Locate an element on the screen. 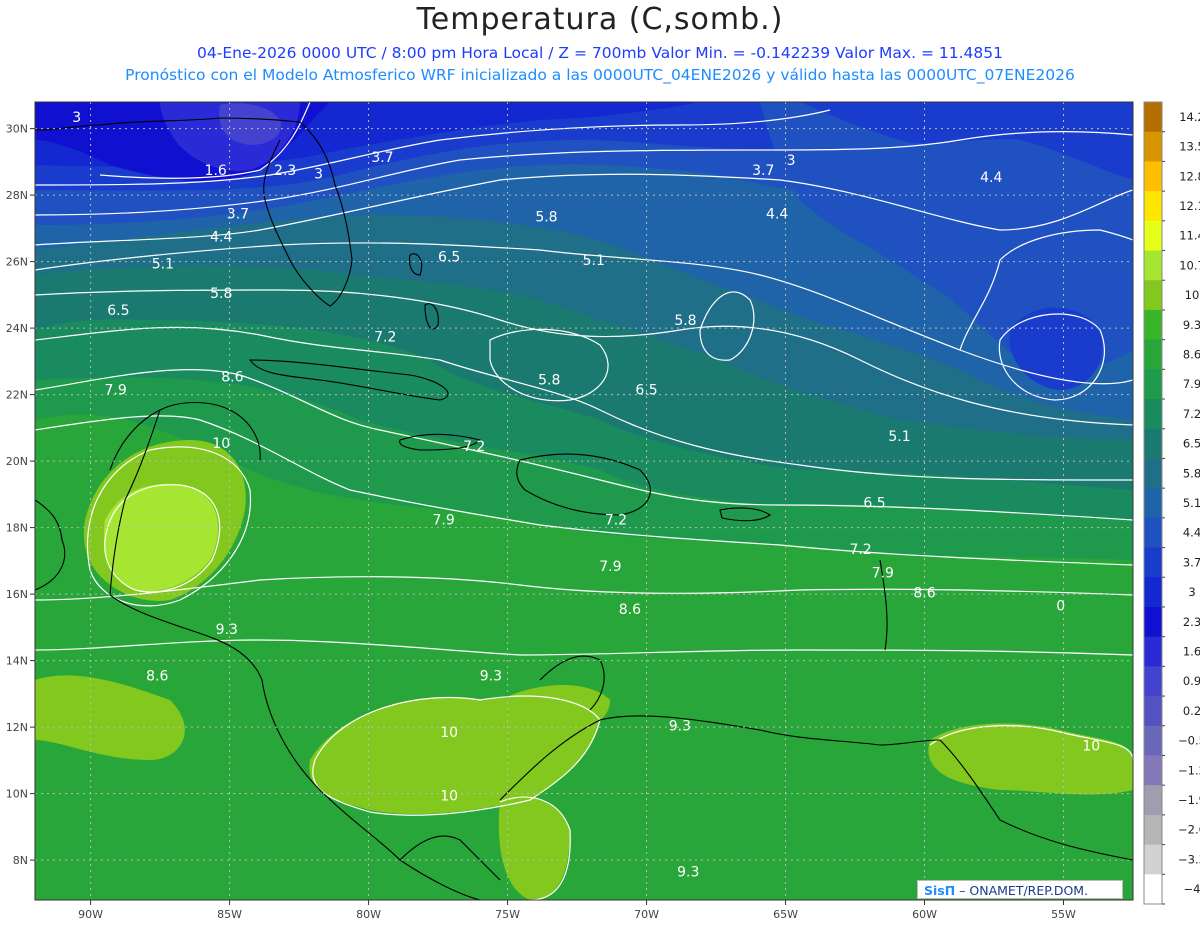 This screenshot has height=927, width=1200. lon-tick-label: 75W is located at coordinates (507, 914).